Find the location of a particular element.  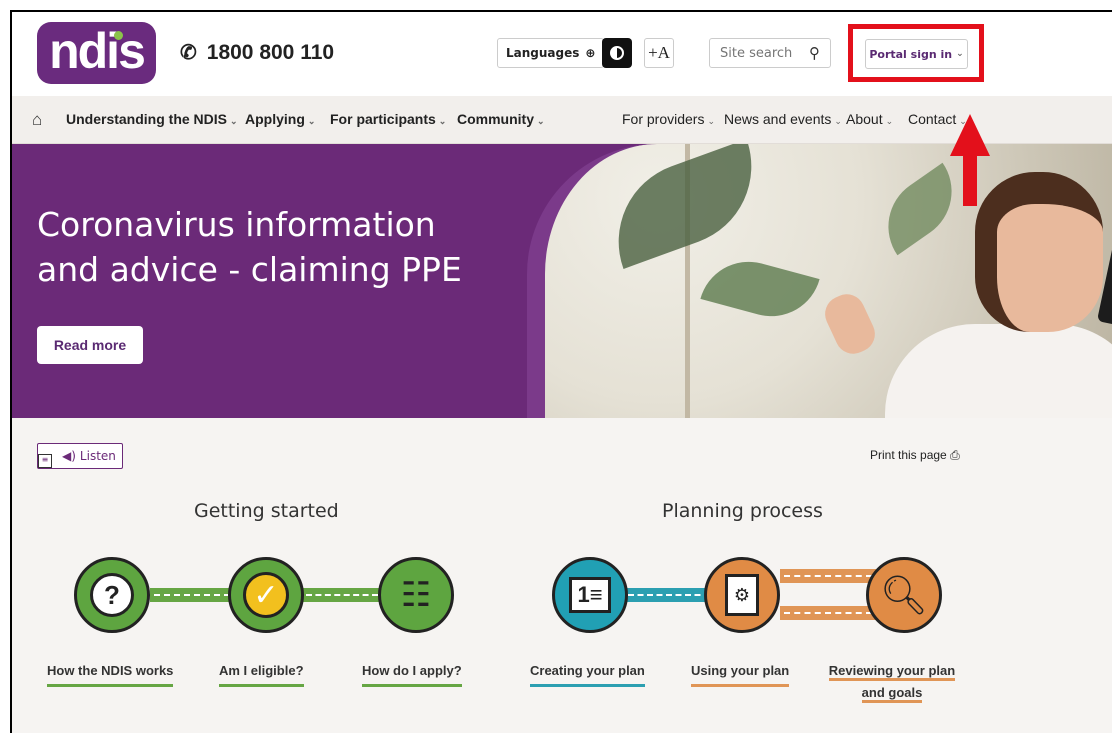

home-icon: ⌂ is located at coordinates (37, 120).